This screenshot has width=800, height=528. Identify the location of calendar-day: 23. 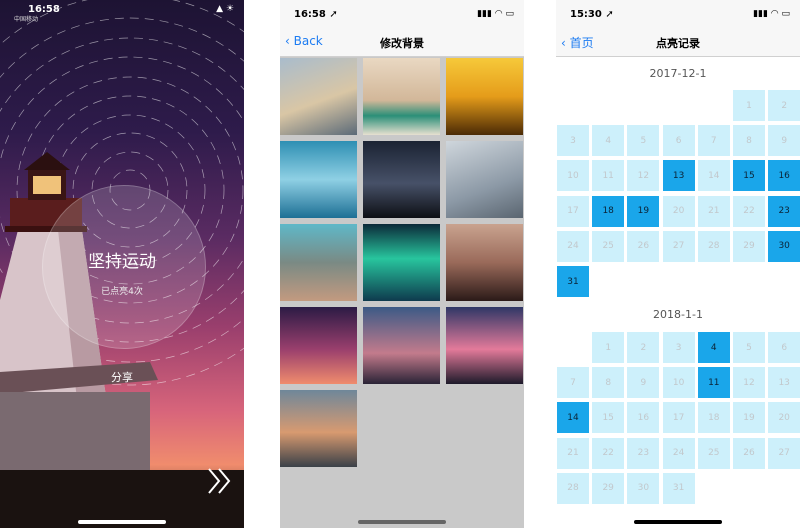
(643, 453).